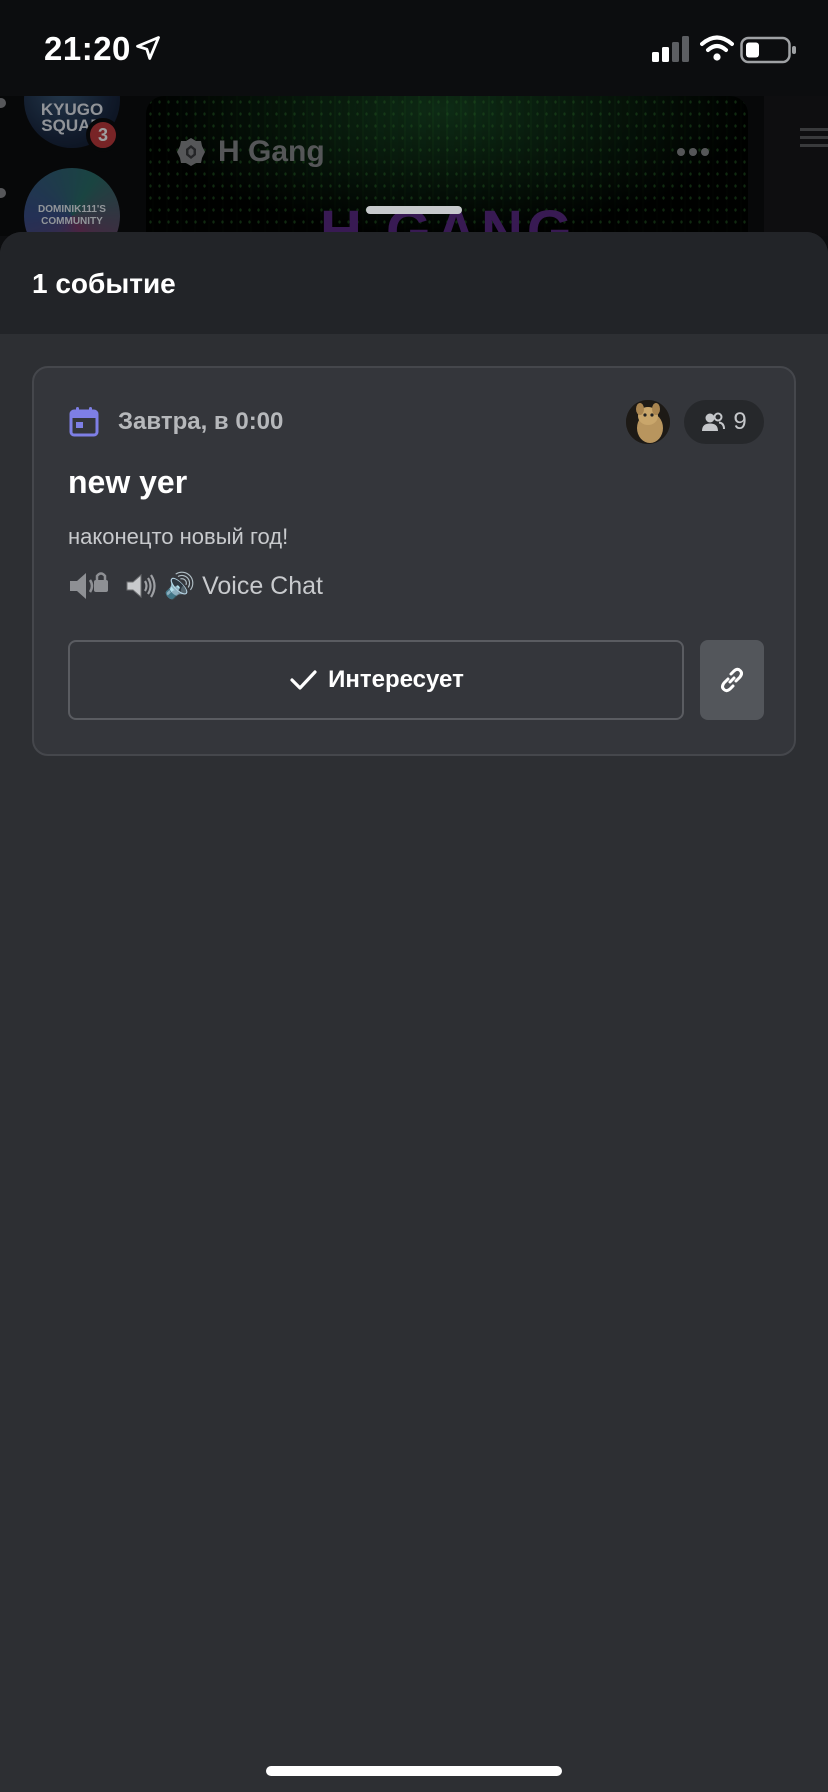 The image size is (828, 1792). I want to click on interested-count-pill: 9, so click(724, 422).